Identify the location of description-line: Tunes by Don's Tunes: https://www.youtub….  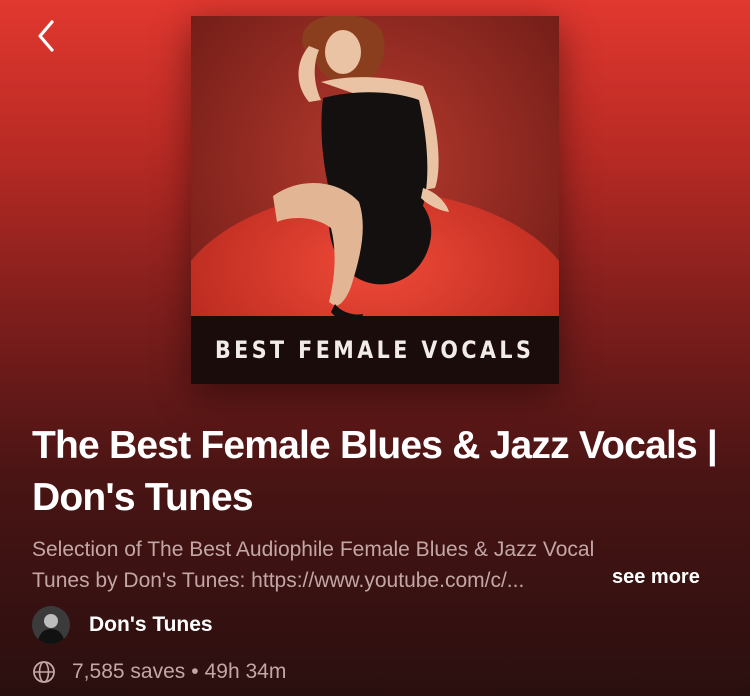
(278, 580).